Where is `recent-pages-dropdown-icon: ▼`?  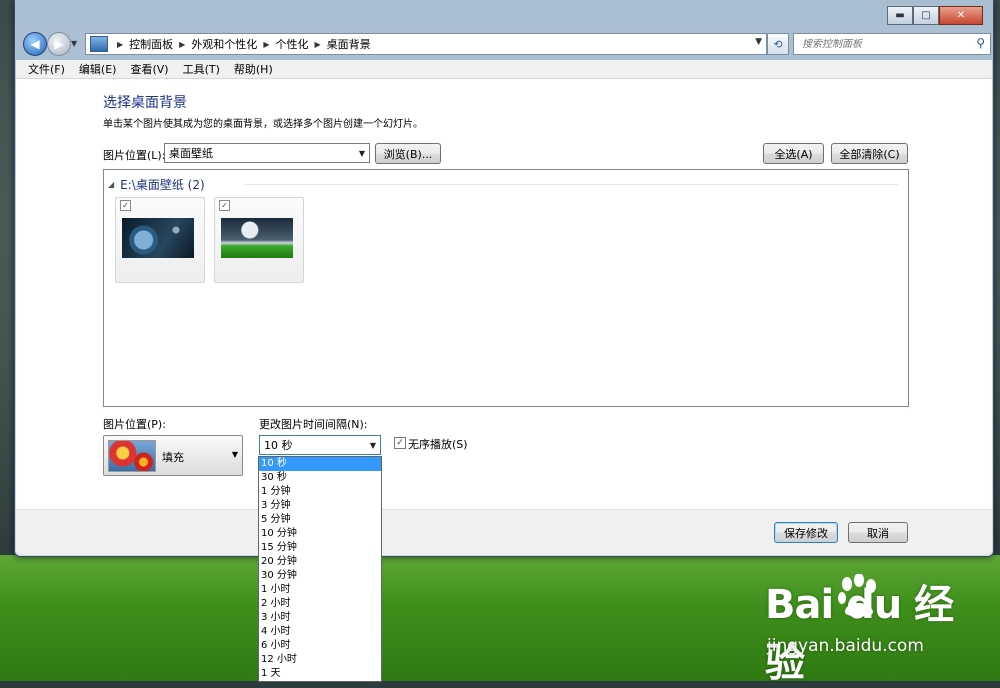 recent-pages-dropdown-icon: ▼ is located at coordinates (74, 43).